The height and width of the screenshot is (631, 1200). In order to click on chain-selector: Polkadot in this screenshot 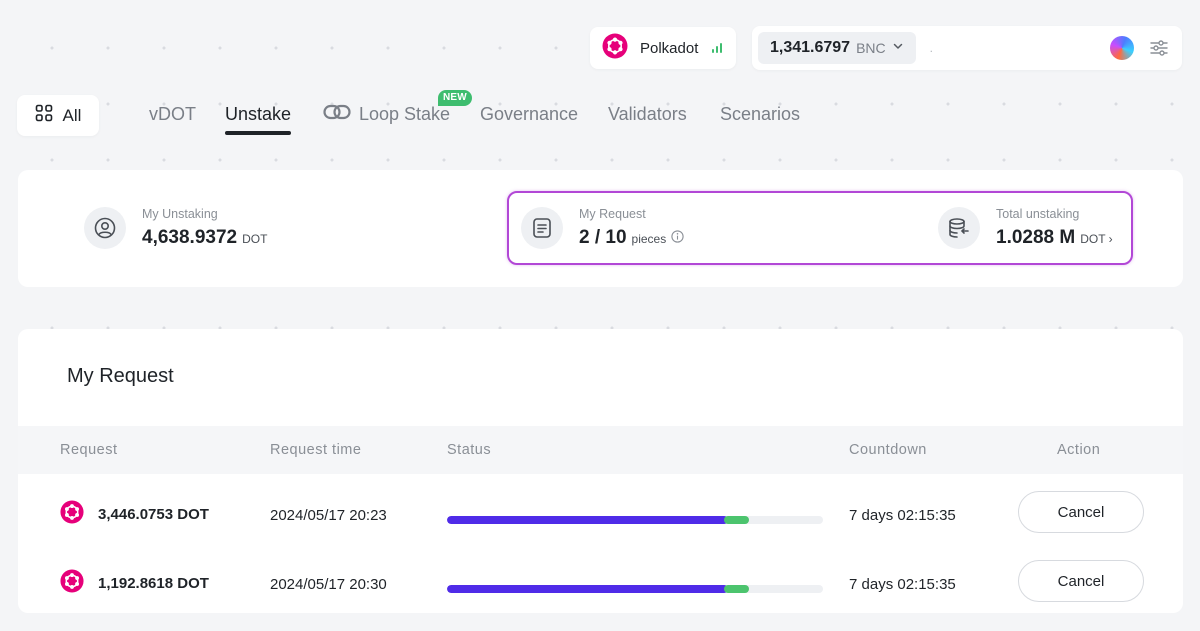, I will do `click(663, 48)`.